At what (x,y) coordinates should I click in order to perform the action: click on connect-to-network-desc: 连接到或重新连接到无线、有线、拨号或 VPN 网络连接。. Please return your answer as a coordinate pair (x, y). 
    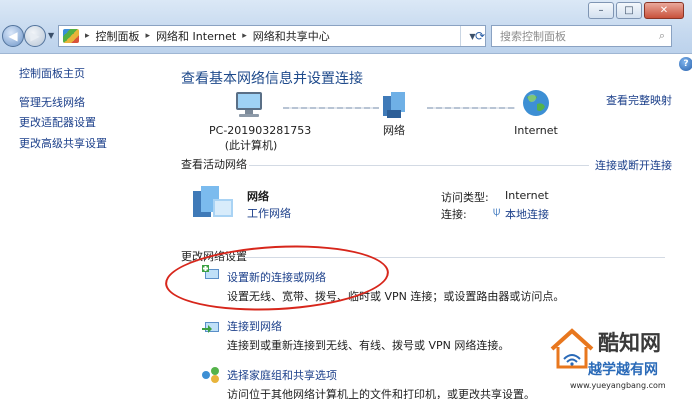
    Looking at the image, I should click on (368, 345).